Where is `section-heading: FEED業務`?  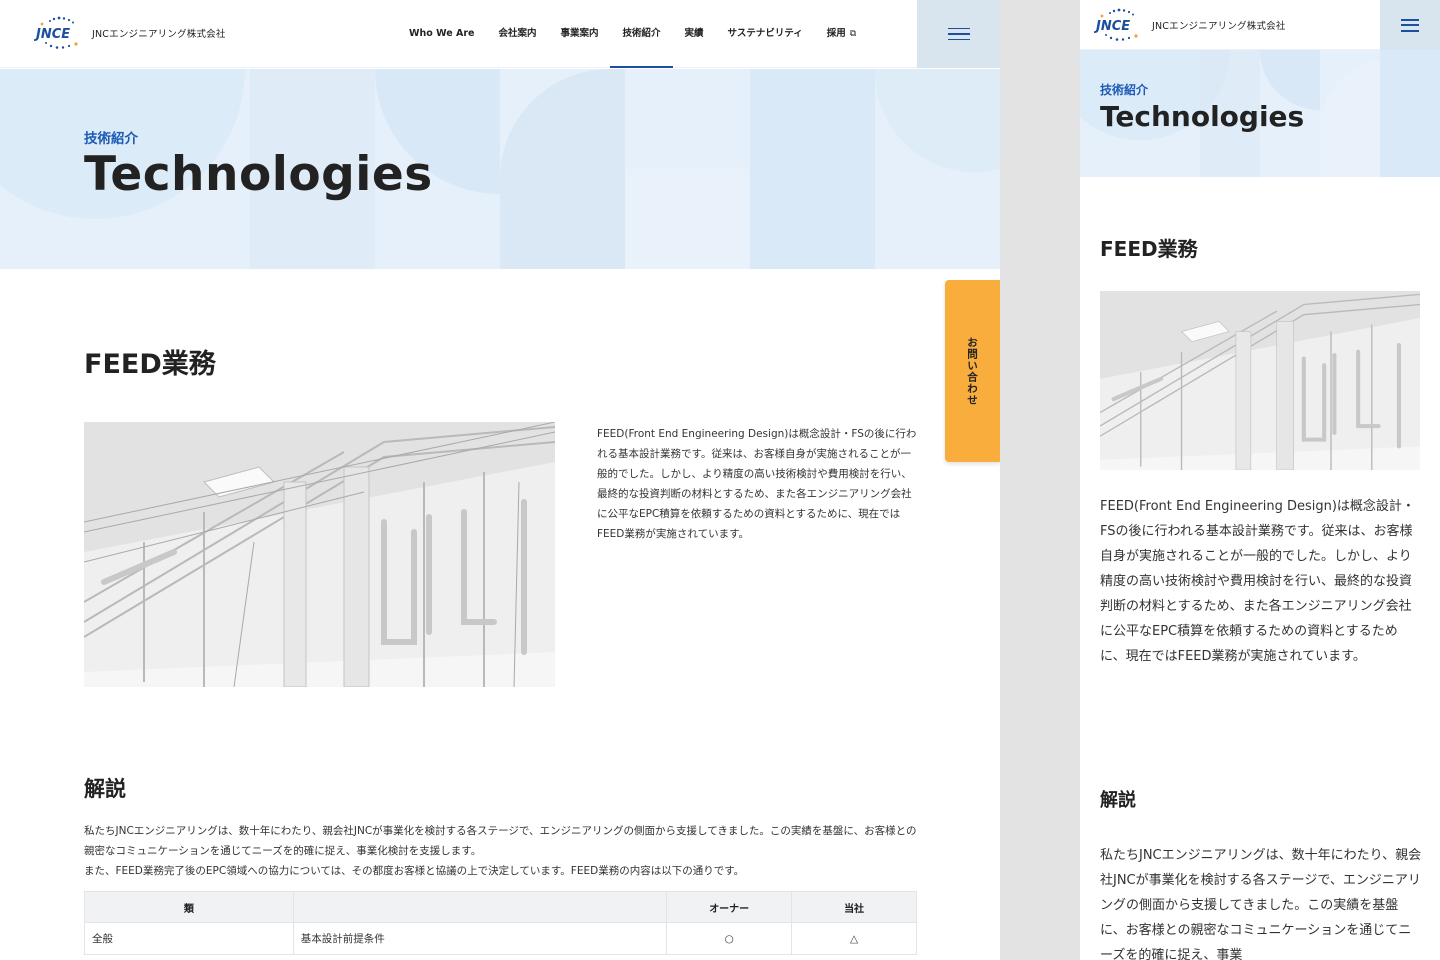 section-heading: FEED業務 is located at coordinates (150, 364).